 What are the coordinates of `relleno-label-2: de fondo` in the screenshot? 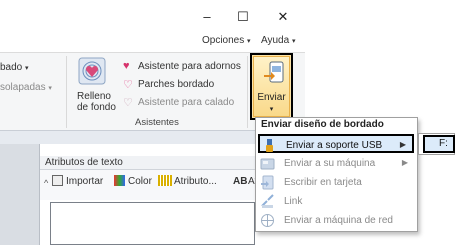 It's located at (96, 107).